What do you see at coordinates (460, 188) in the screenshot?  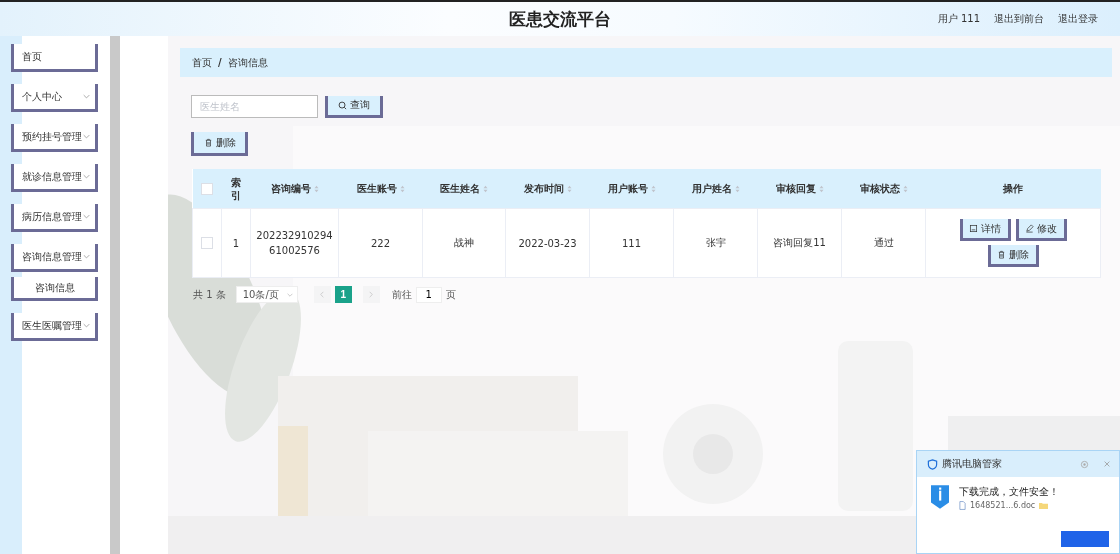 I see `column-header: 医生姓名` at bounding box center [460, 188].